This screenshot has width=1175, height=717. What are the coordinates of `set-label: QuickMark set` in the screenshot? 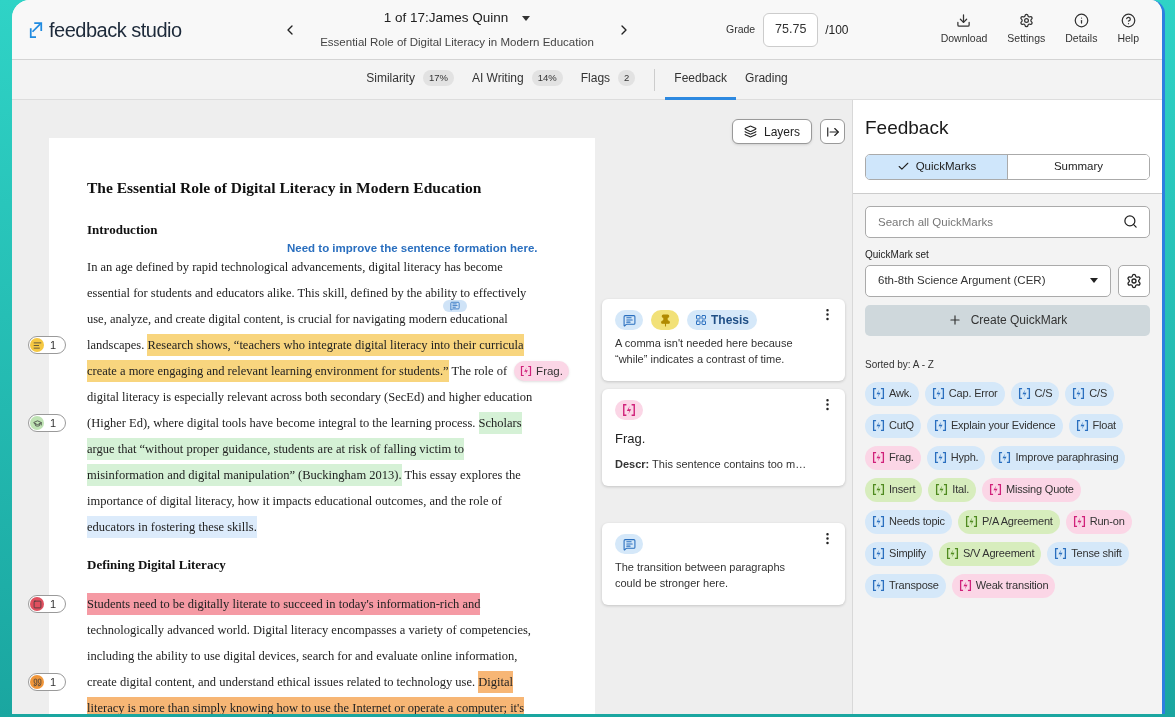 It's located at (897, 254).